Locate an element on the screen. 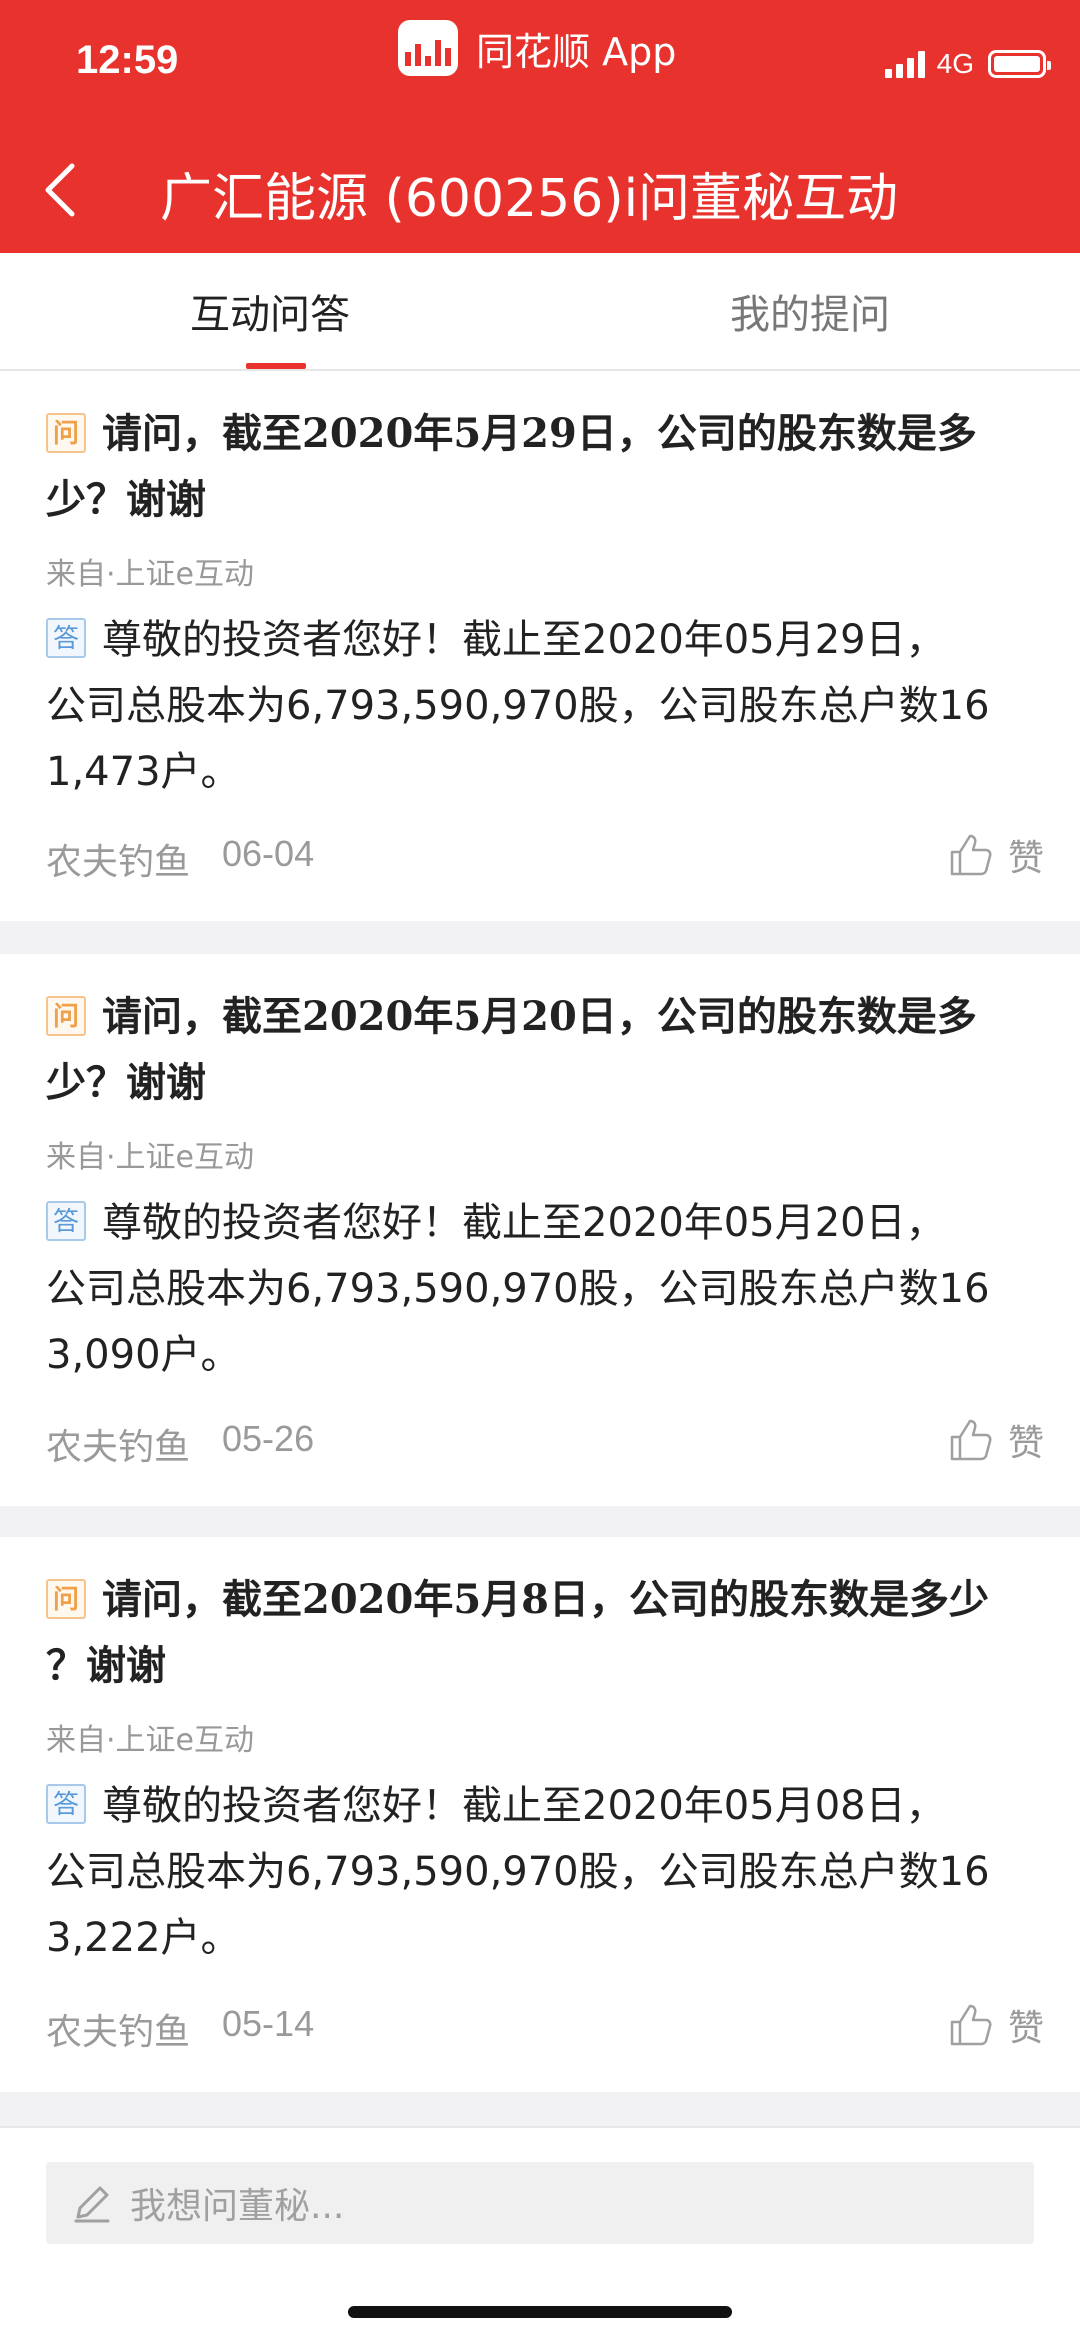  home-indicator is located at coordinates (540, 2312).